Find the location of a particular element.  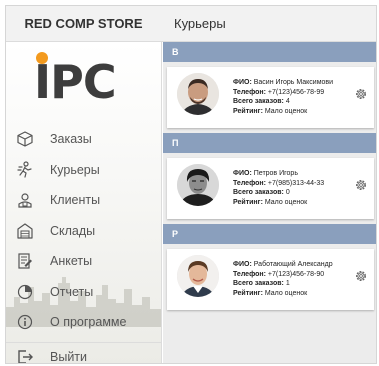

warehouse-icon is located at coordinates (25, 231).